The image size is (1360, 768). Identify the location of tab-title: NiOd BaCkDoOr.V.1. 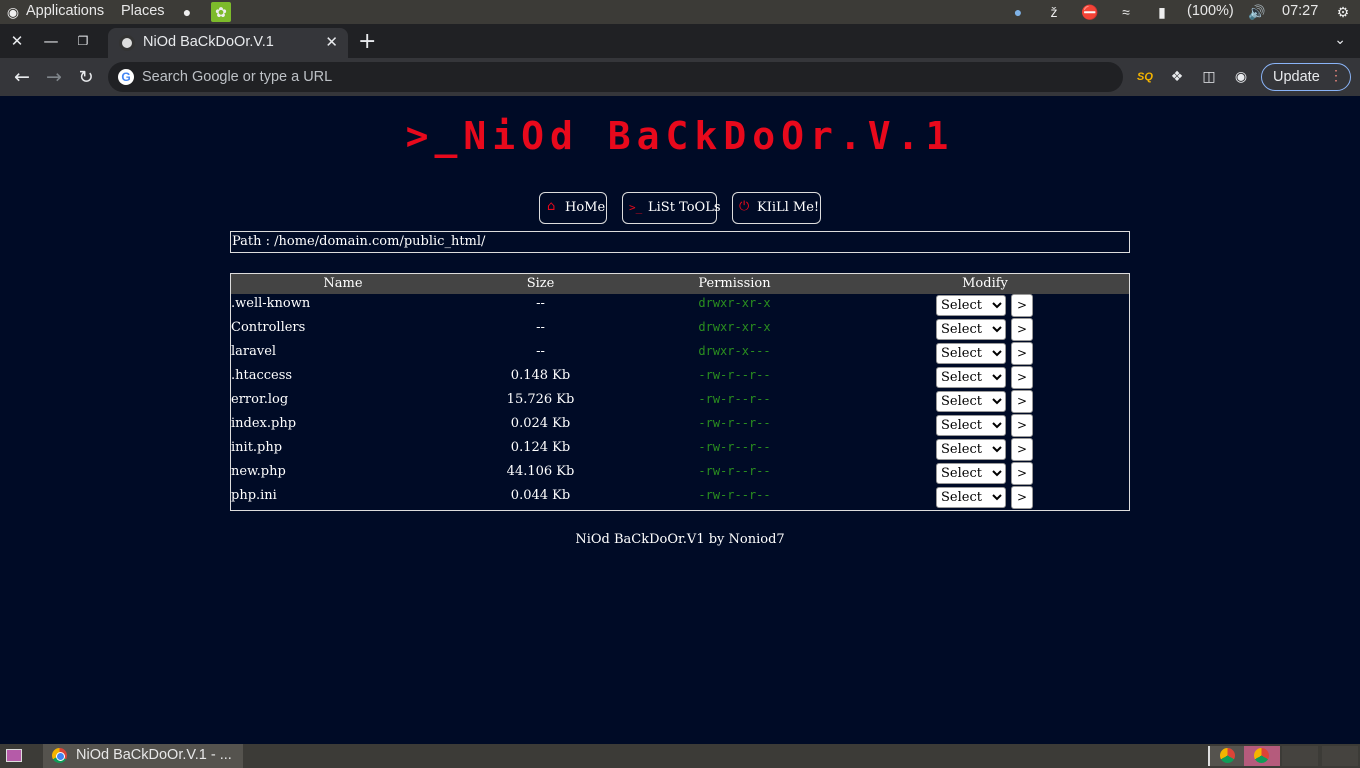
(208, 42).